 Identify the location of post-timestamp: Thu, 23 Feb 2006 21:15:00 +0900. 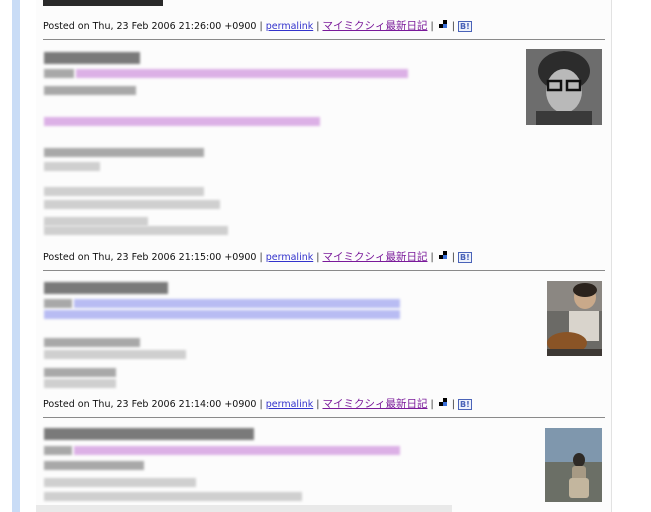
(174, 257).